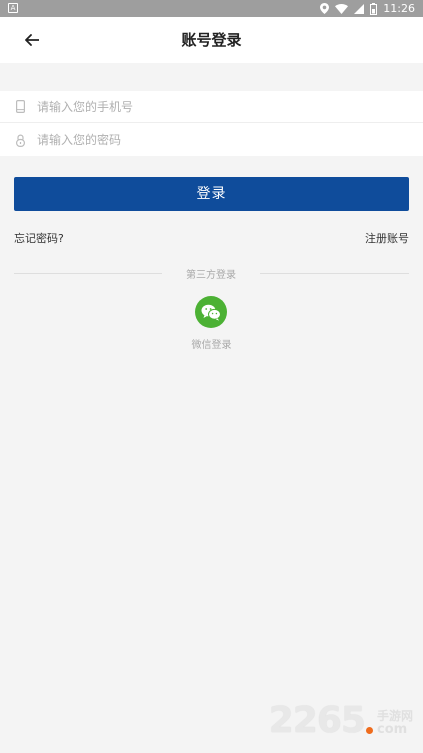 The image size is (423, 753). Describe the element at coordinates (88, 273) in the screenshot. I see `divider-left` at that location.